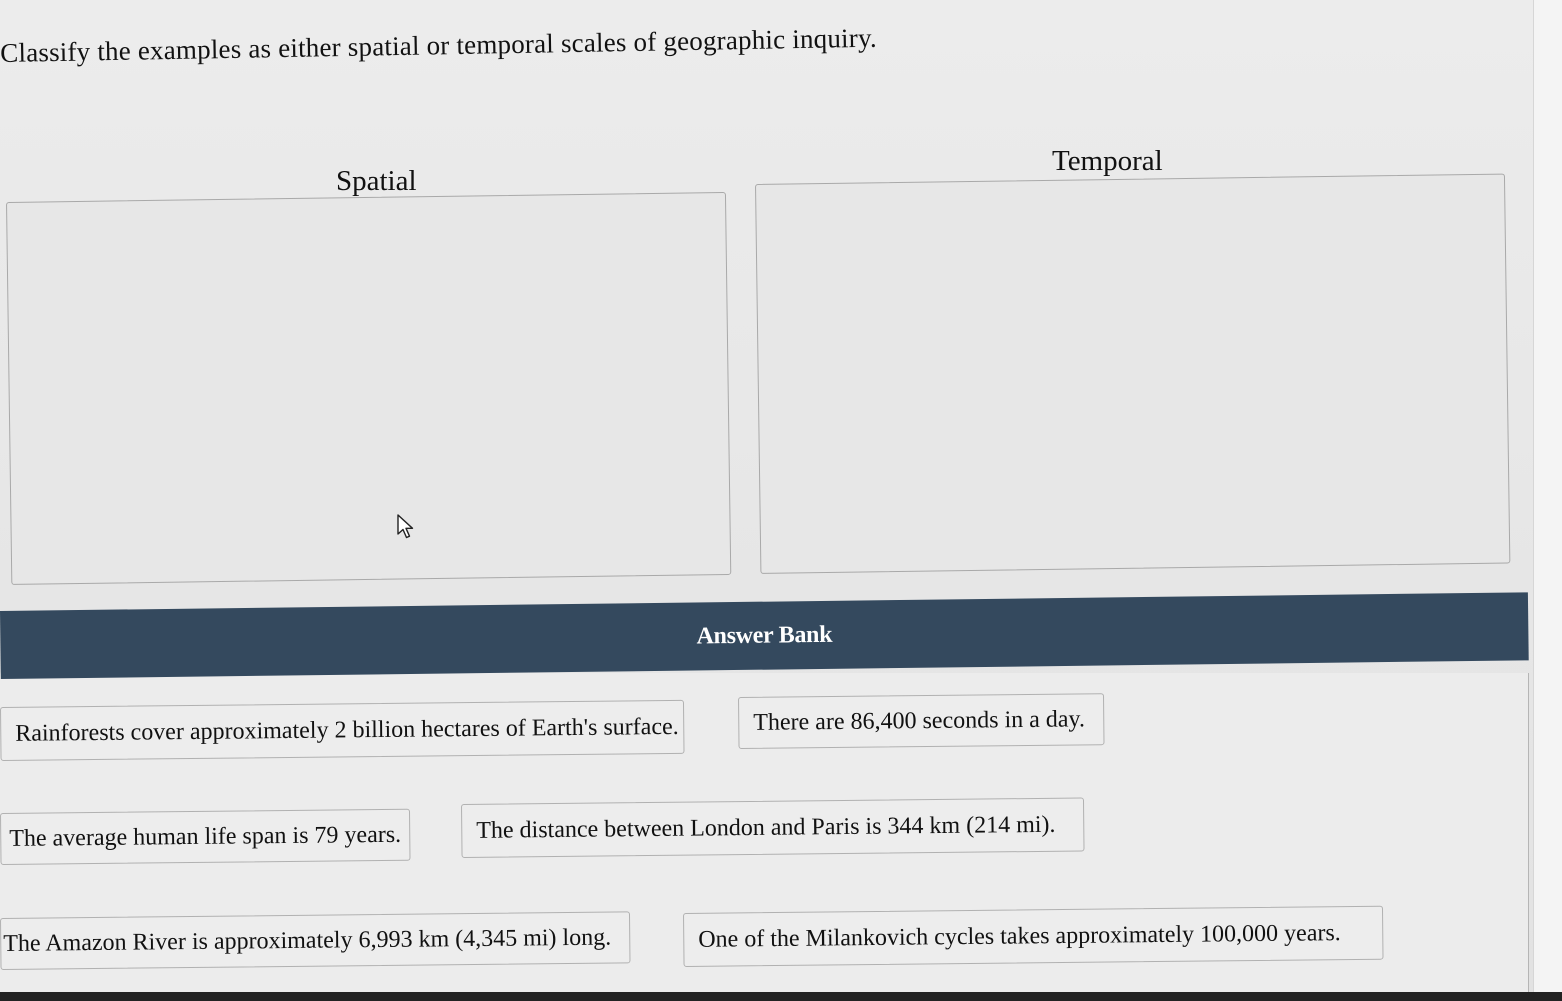 This screenshot has width=1562, height=1001. I want to click on answer-chip-seconds-in-day: There are 86,400 seconds in a day., so click(921, 721).